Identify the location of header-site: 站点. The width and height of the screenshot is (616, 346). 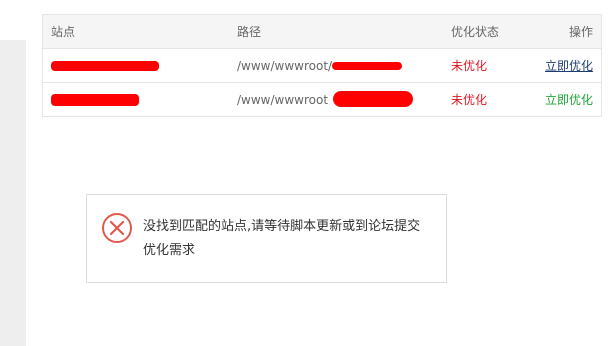
(139, 31).